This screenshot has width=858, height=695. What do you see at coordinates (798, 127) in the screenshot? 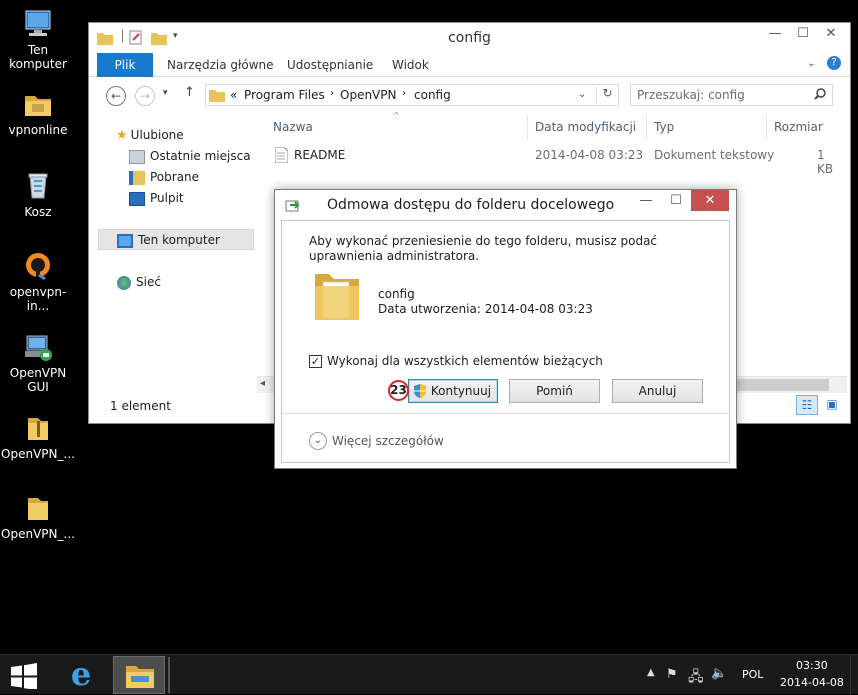
I see `column-header-size: Rozmiar` at bounding box center [798, 127].